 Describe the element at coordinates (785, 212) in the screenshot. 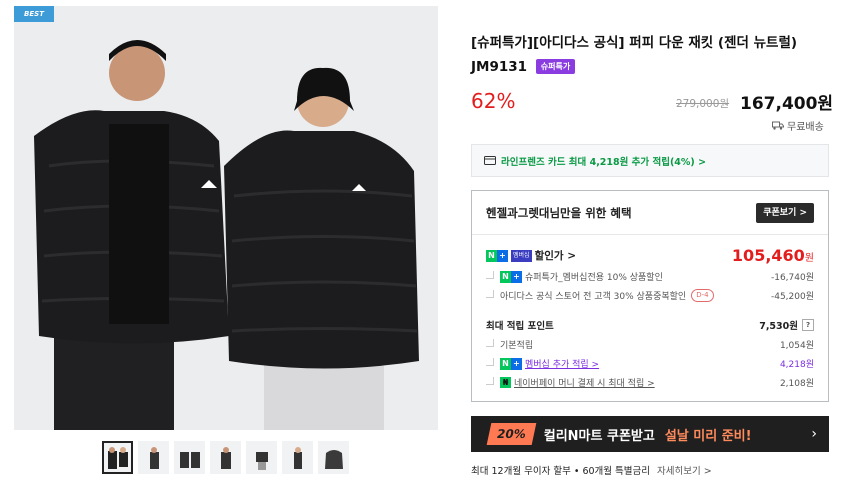

I see `view-coupon-button: 쿠폰보기 >` at that location.